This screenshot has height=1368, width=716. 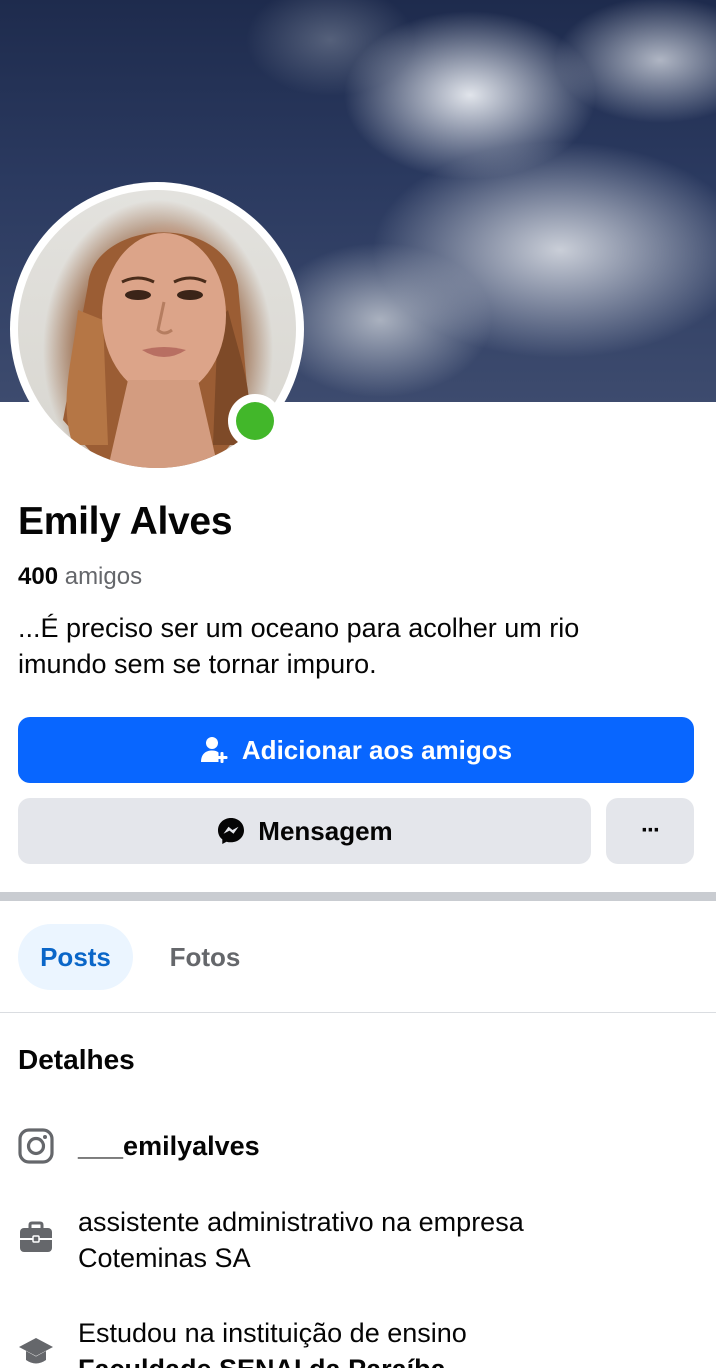 I want to click on add-friend-button: Adicionar aos amigos, so click(x=356, y=750).